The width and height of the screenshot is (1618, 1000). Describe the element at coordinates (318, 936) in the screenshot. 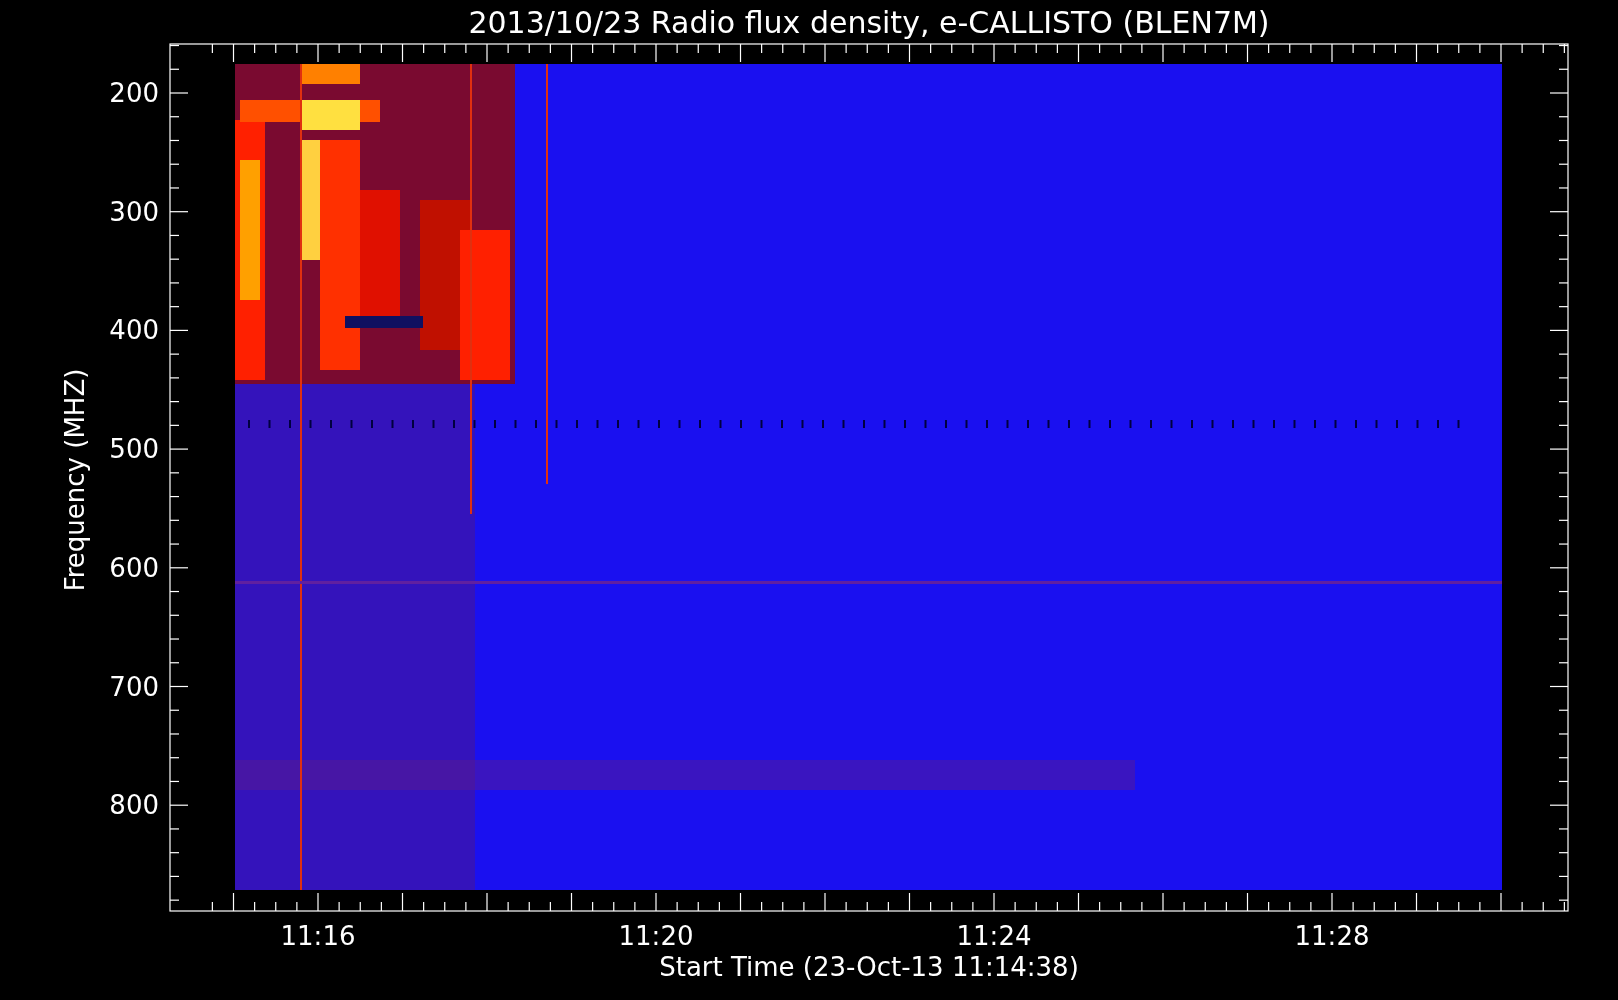

I see `x-tick-label: 11:16` at that location.